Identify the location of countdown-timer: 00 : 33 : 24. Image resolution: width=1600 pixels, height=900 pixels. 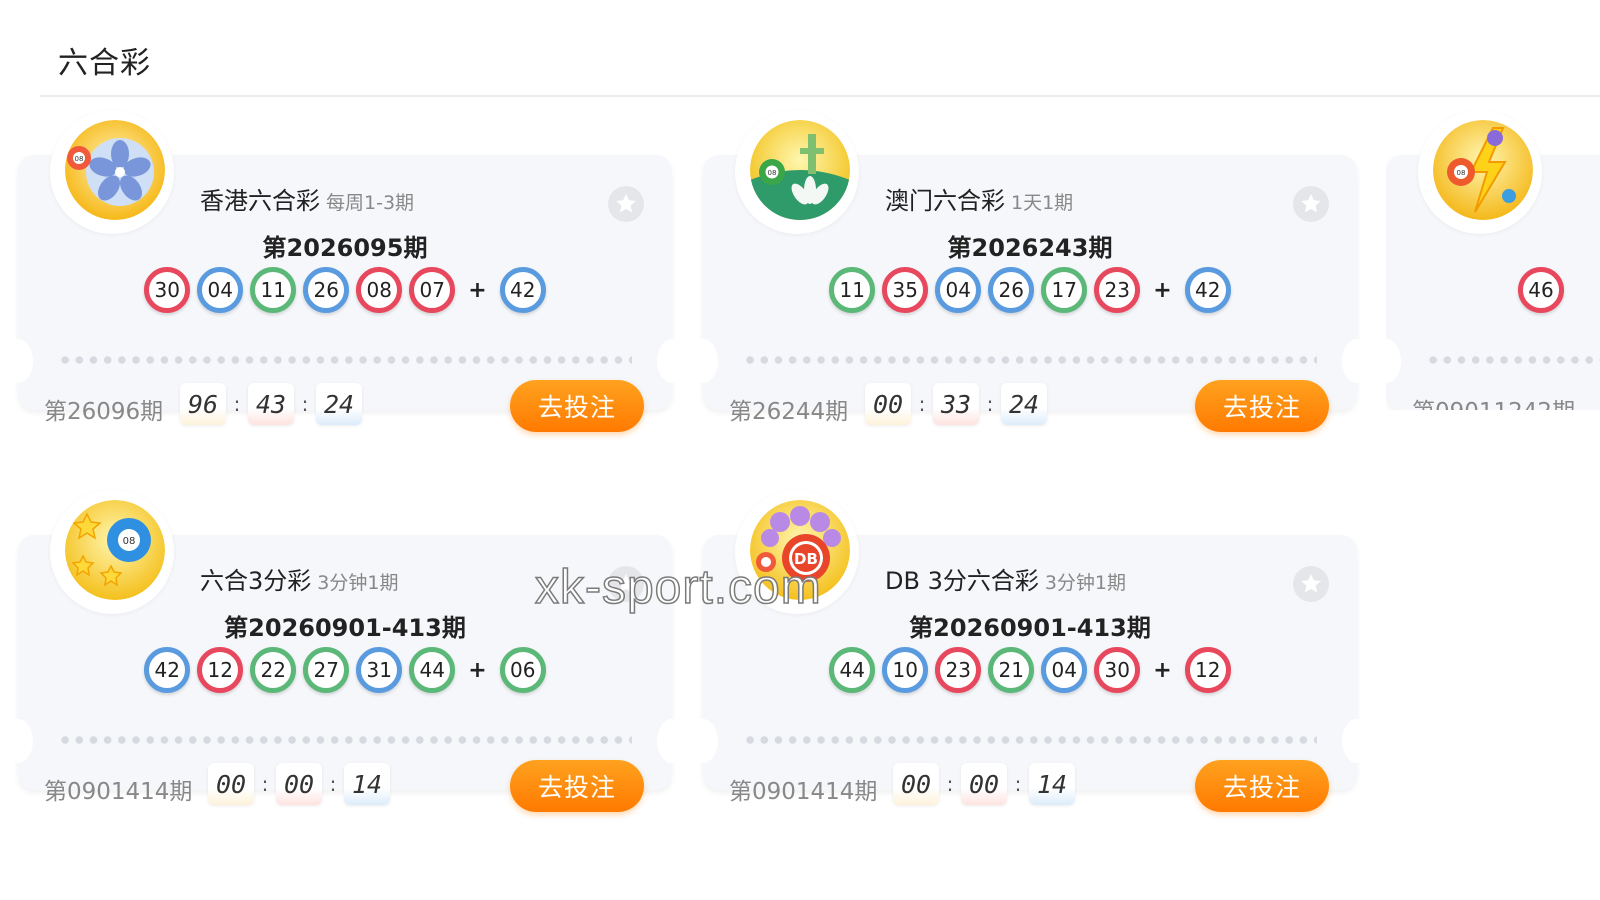
(956, 404).